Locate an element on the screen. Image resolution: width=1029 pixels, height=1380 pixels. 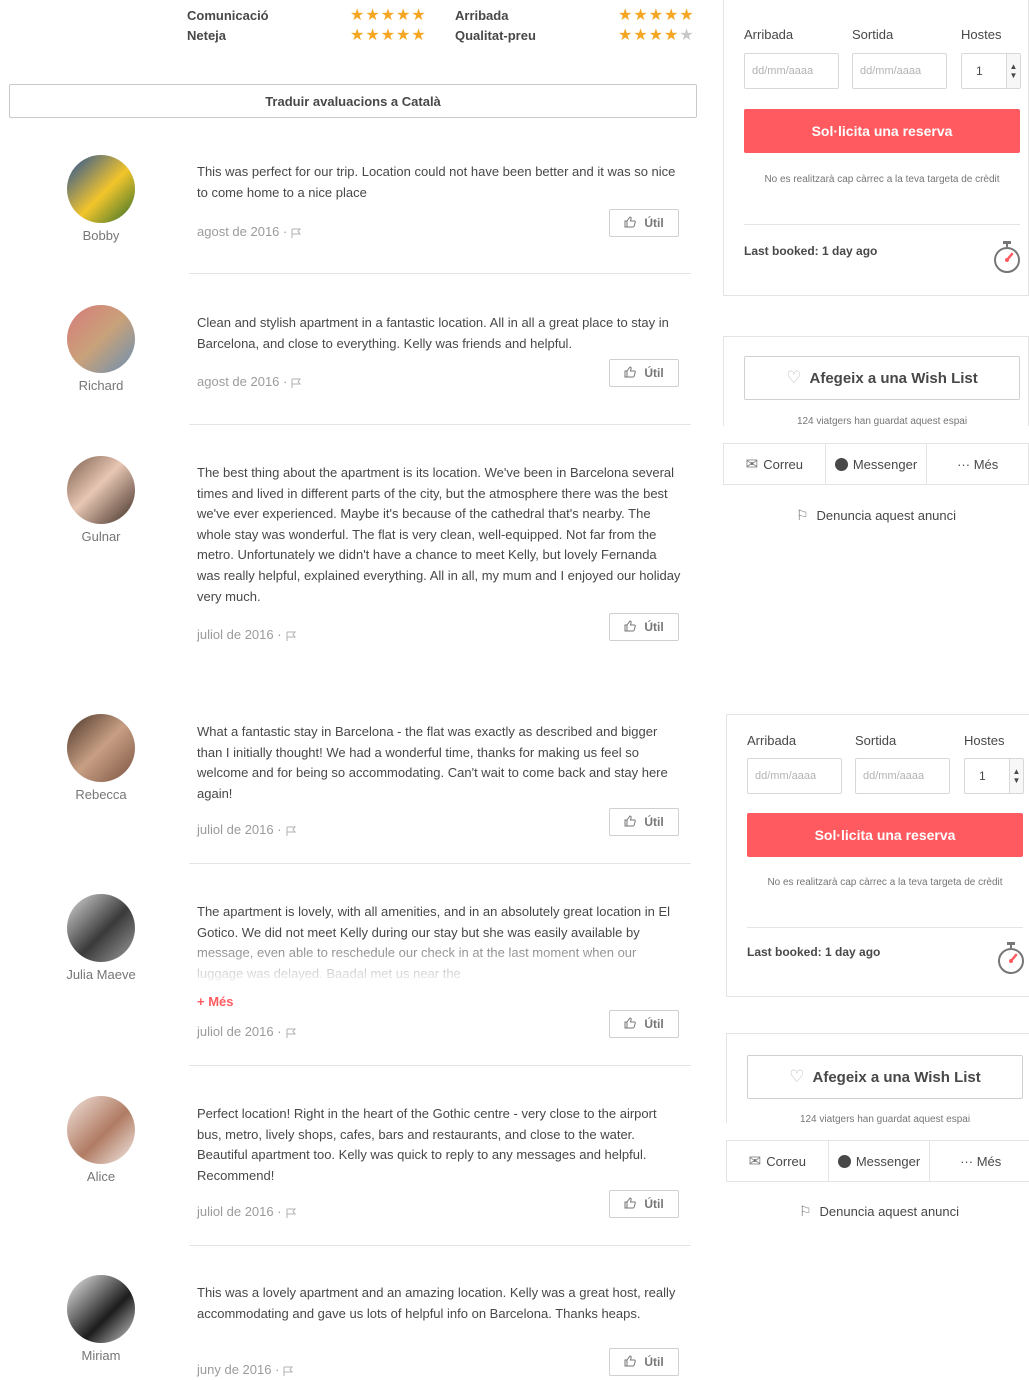
departure-label: Sortida is located at coordinates (873, 34).